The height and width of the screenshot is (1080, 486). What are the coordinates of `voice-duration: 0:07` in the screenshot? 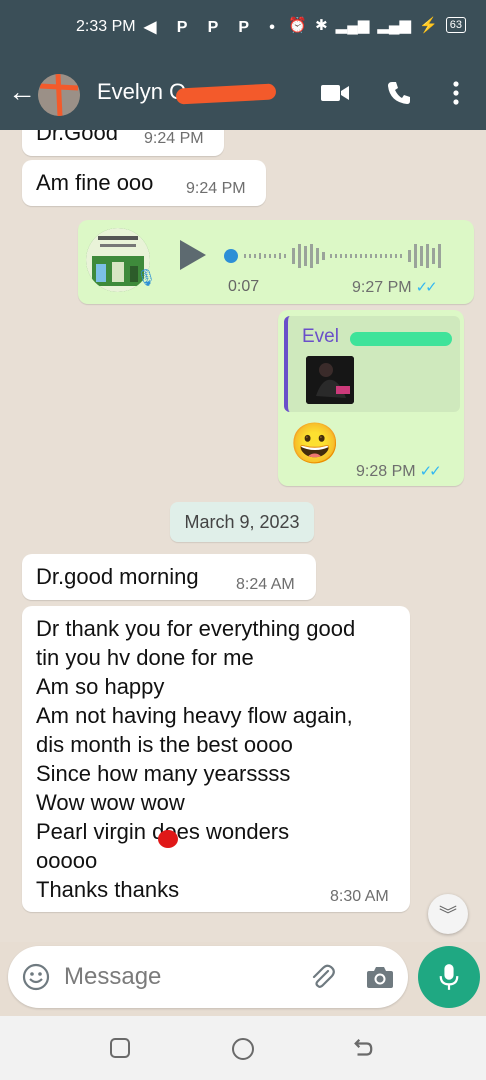 It's located at (244, 286).